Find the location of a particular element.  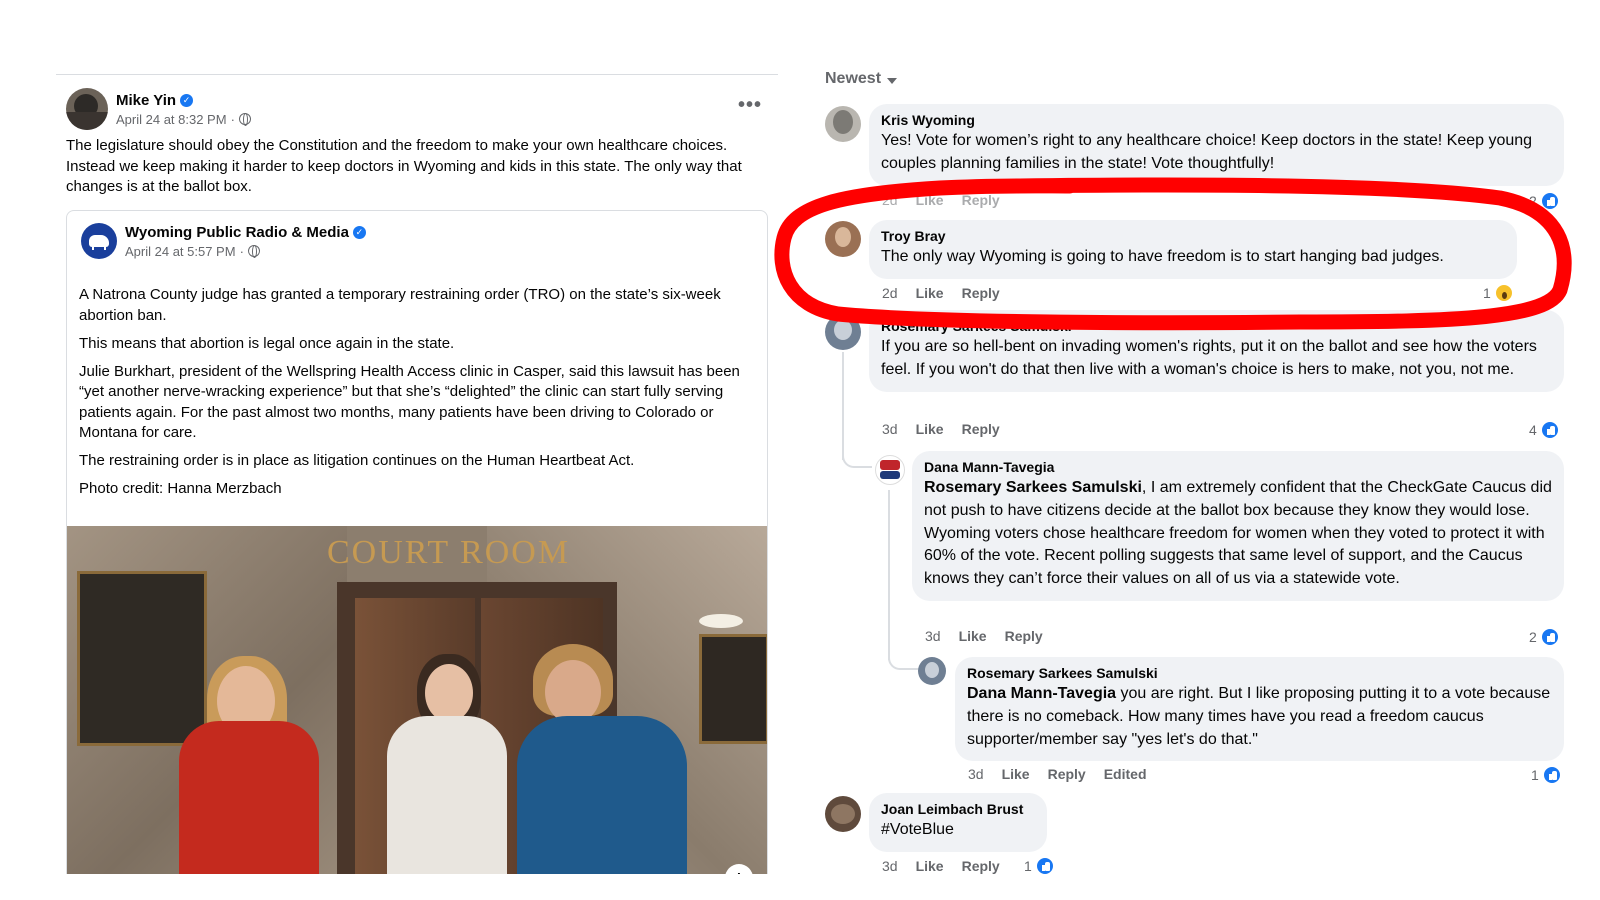

org-logo-avatar is located at coordinates (99, 241).